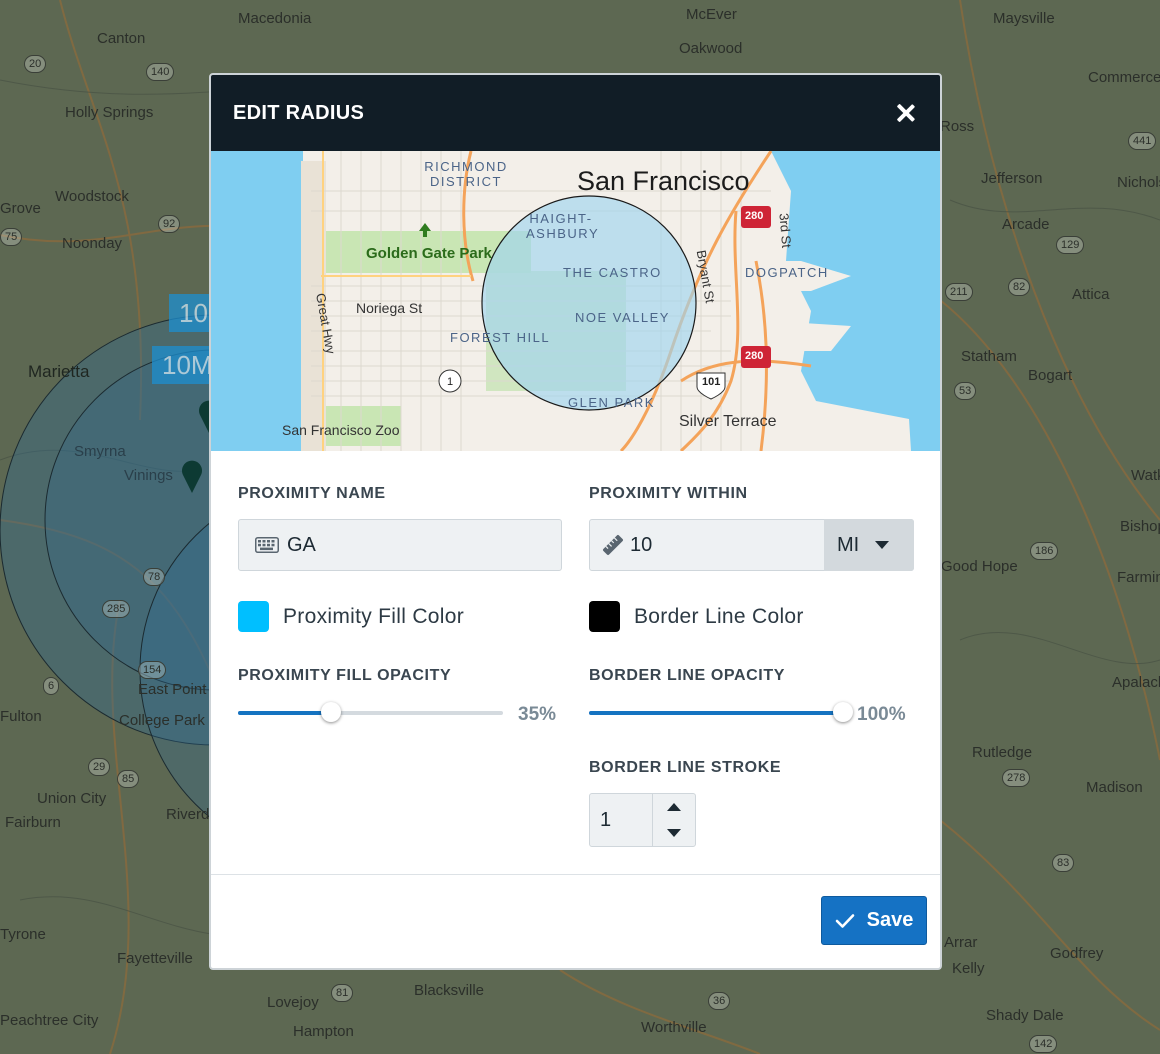 Image resolution: width=1160 pixels, height=1054 pixels. I want to click on fill-opacity-slider, so click(370, 712).